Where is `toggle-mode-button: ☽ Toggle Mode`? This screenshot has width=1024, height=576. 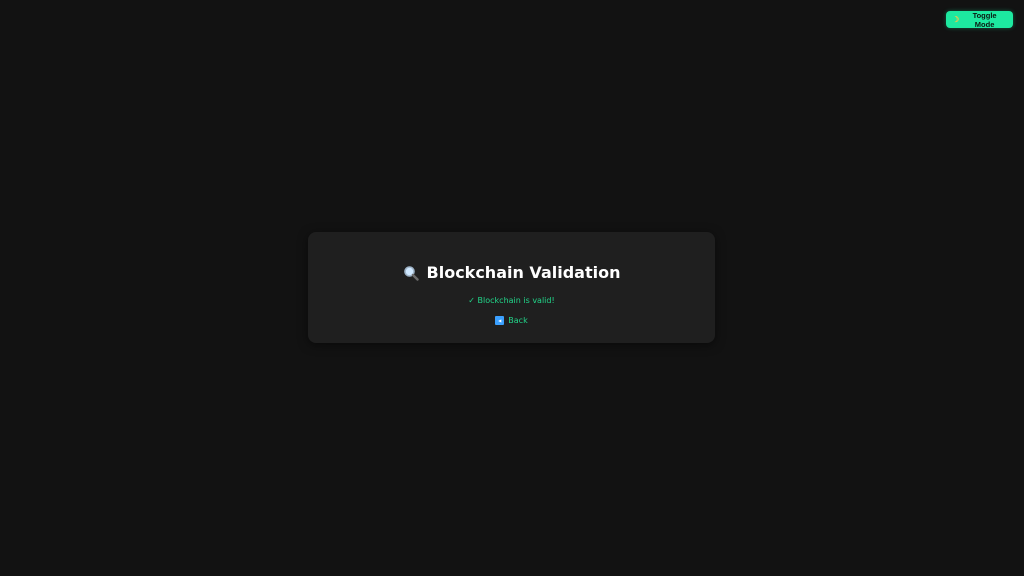 toggle-mode-button: ☽ Toggle Mode is located at coordinates (979, 19).